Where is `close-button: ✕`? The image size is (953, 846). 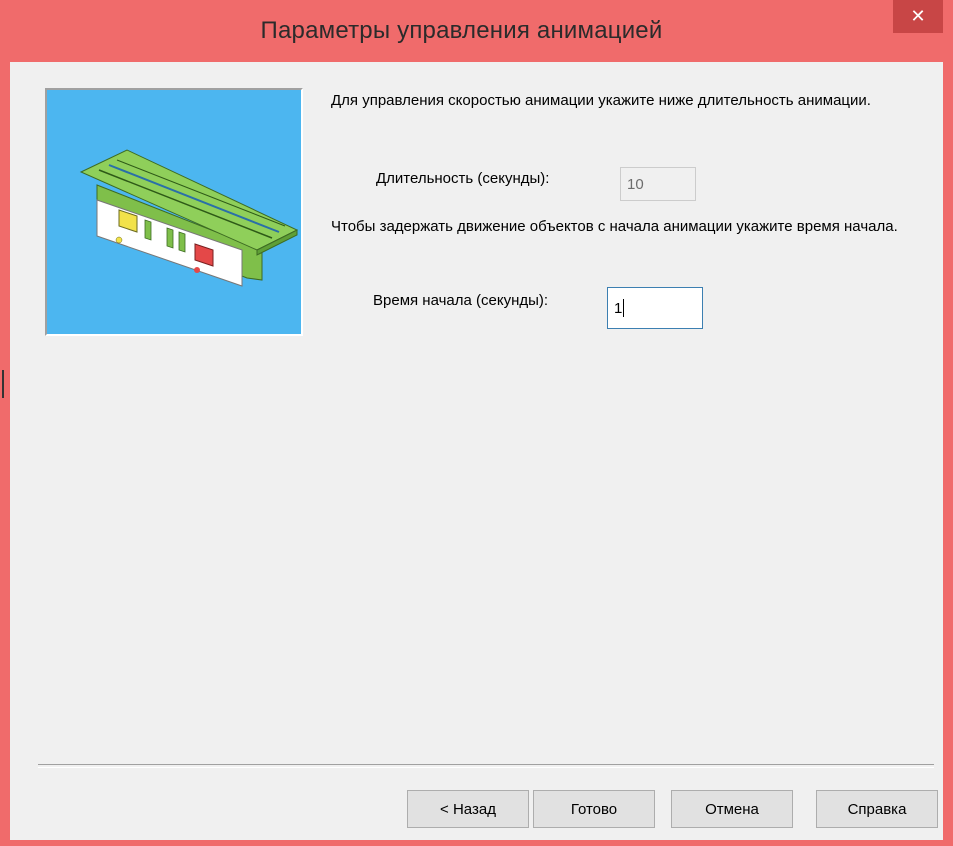 close-button: ✕ is located at coordinates (918, 16).